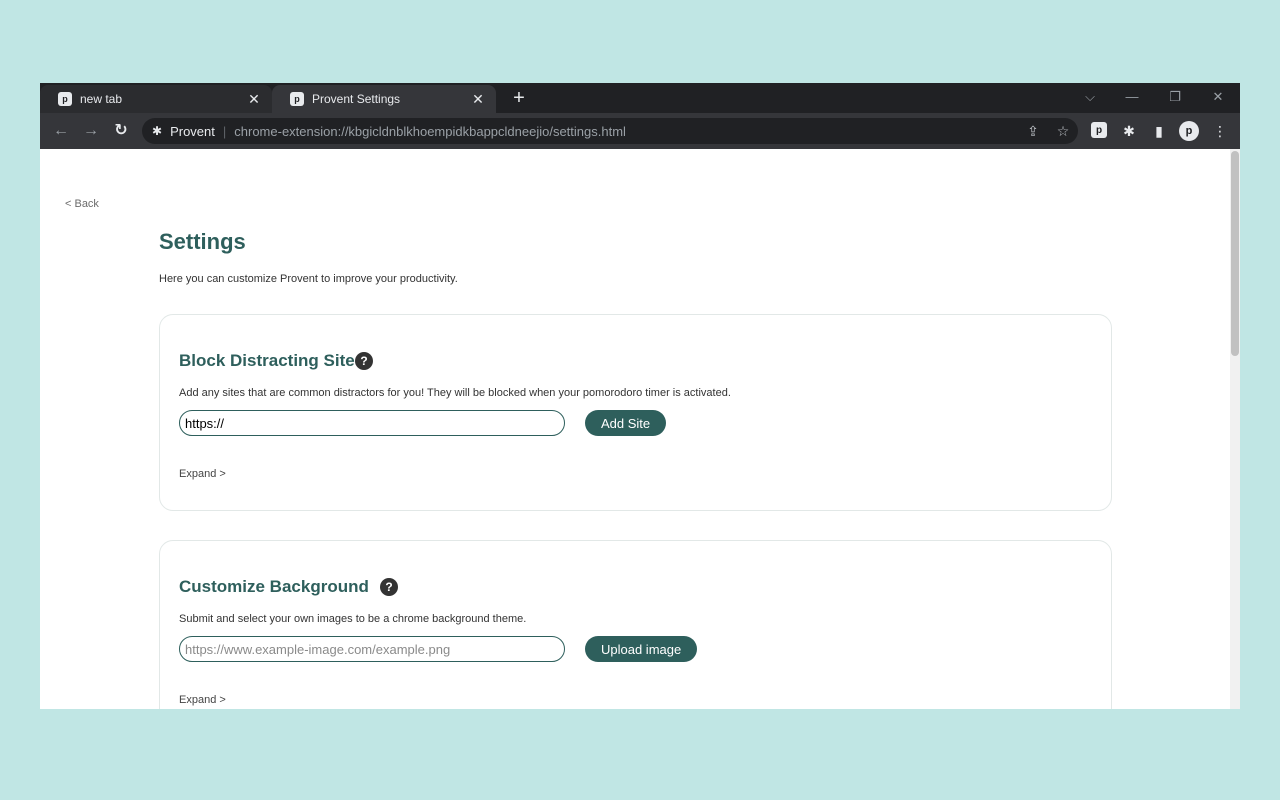  I want to click on forward-arrow-icon: →, so click(91, 131).